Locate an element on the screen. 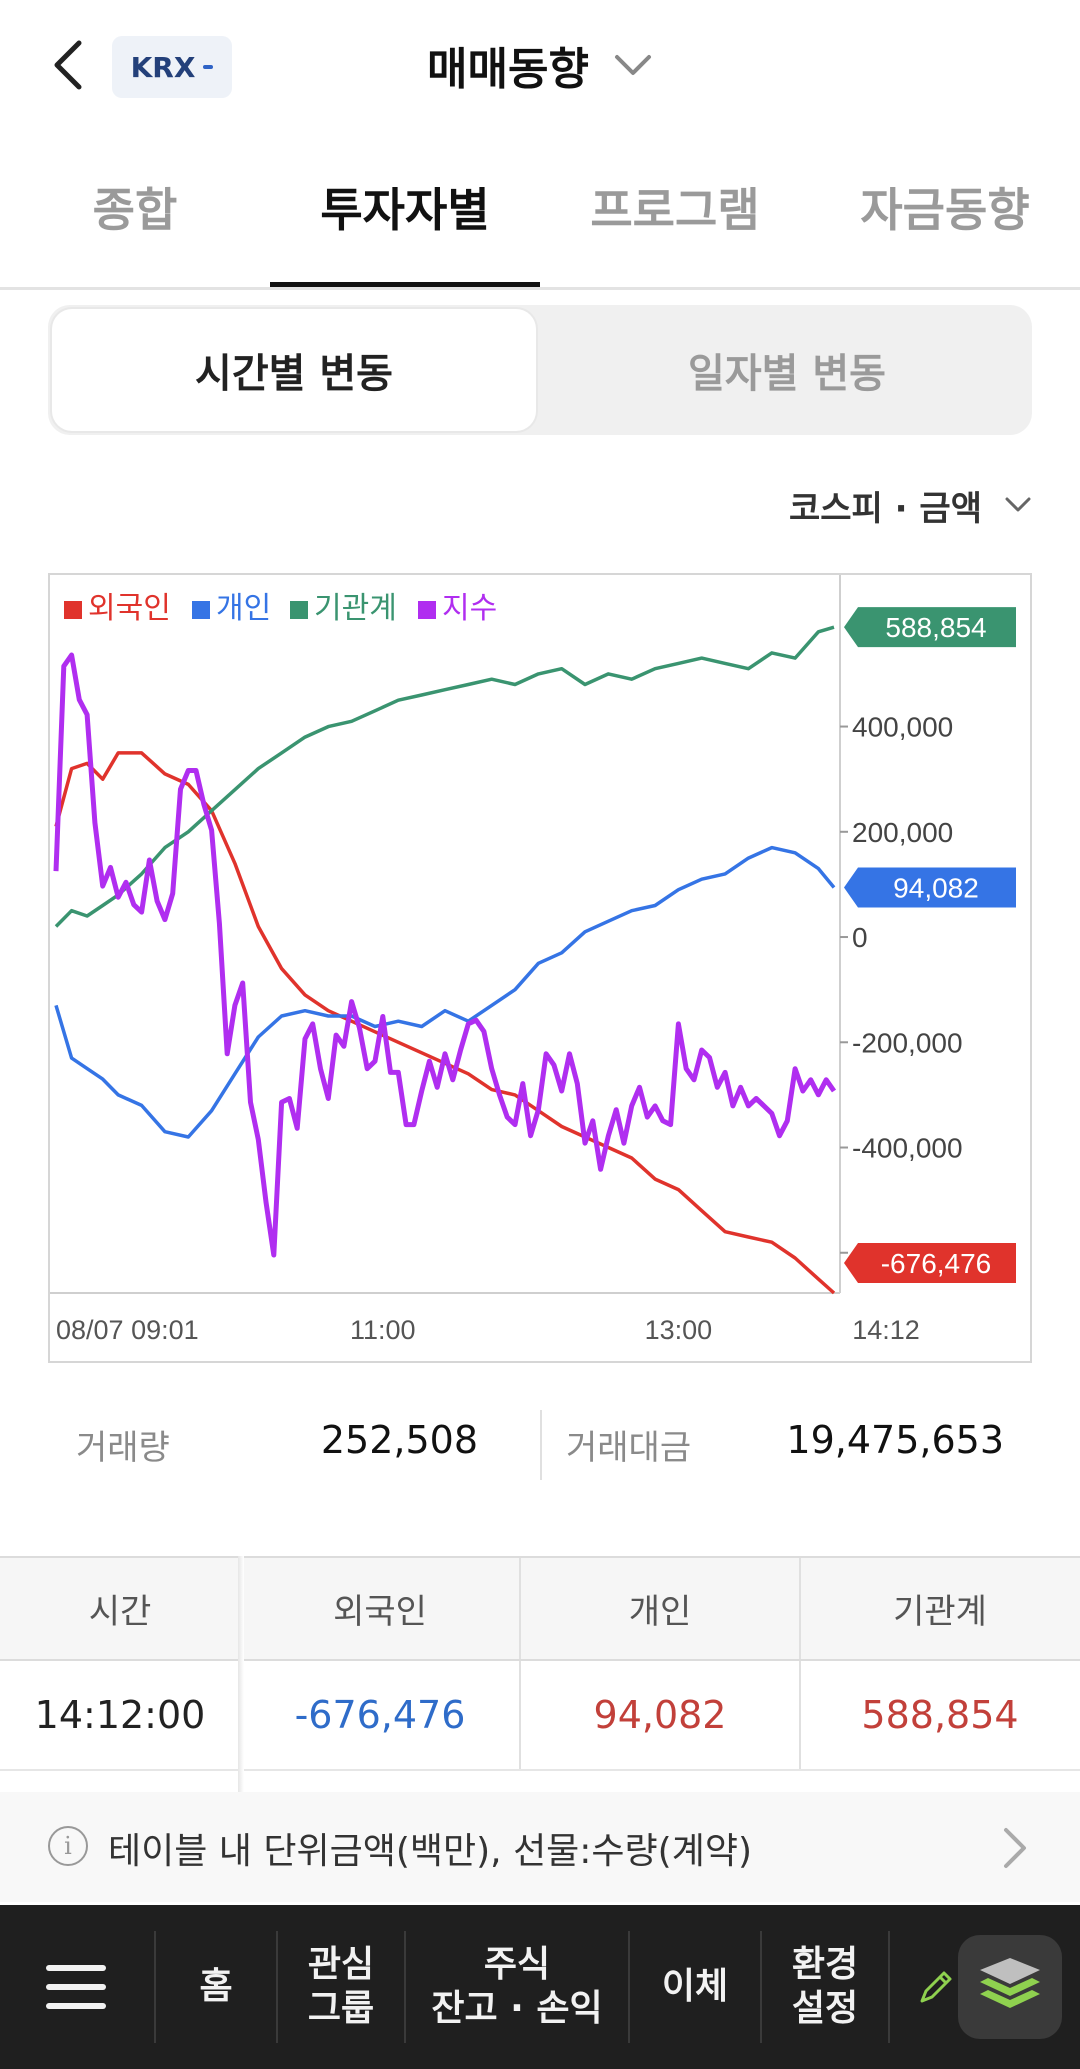  bottom-navigation: 홈 관심 그룹 주식 잔고 · 손익 이체 환경 설정 is located at coordinates (540, 1987).